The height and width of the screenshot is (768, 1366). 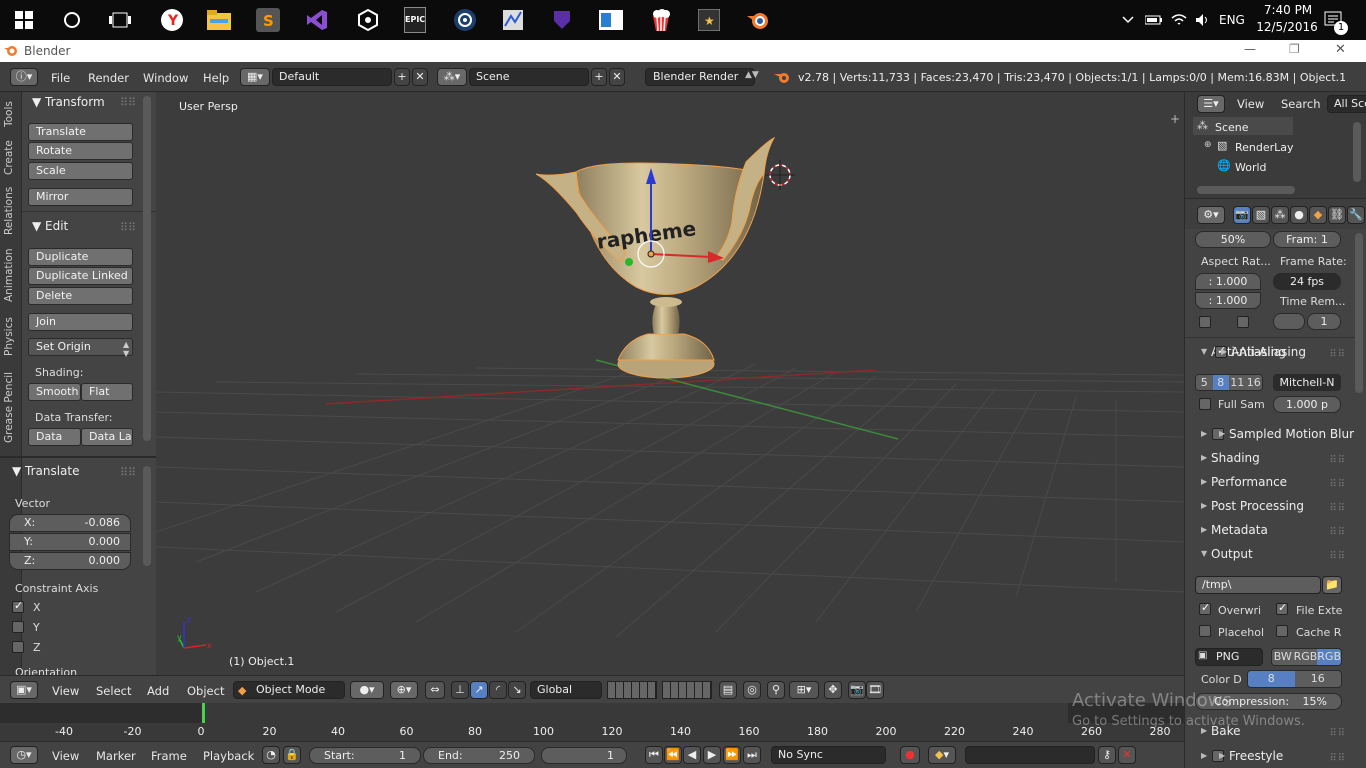 I want to click on output-path-field: /tmp\, so click(x=1258, y=585).